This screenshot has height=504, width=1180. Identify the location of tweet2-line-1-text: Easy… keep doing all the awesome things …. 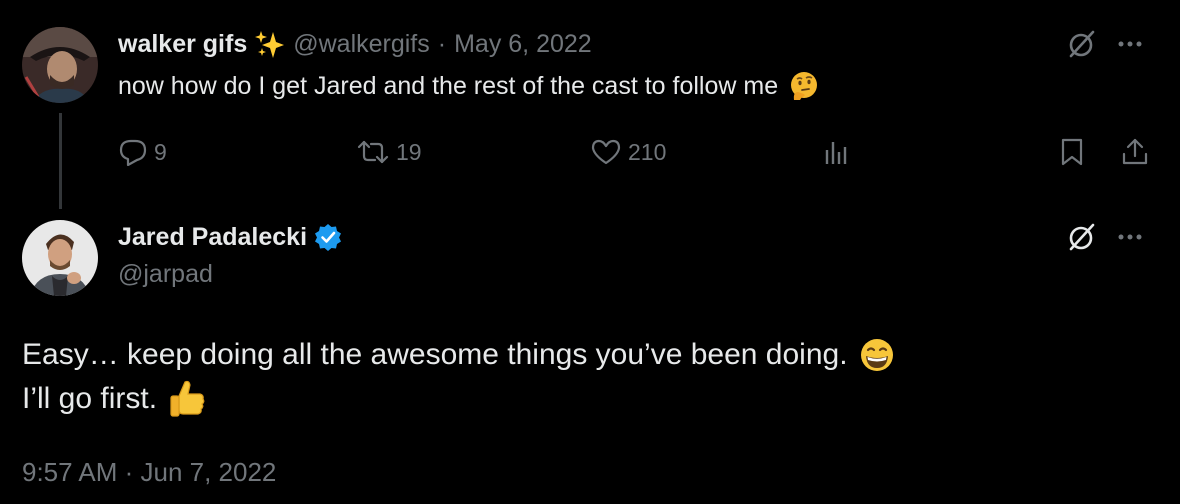
(435, 354).